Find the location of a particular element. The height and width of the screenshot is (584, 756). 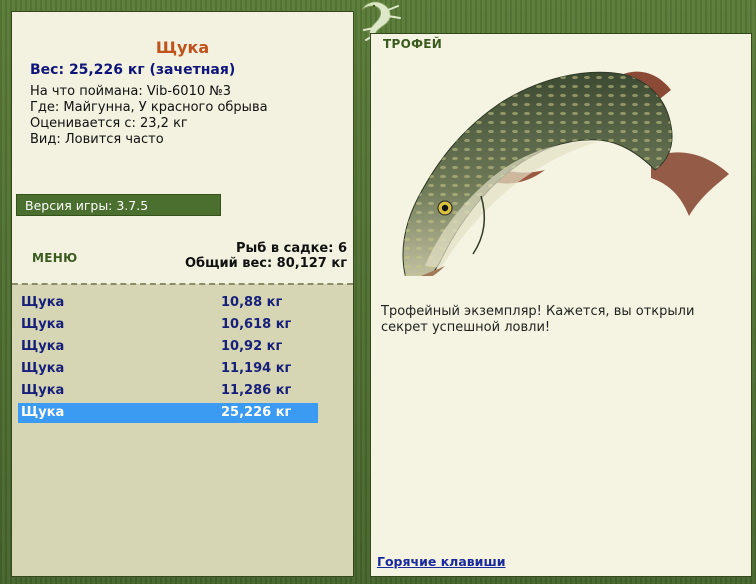

menu-button: МЕНЮ is located at coordinates (54, 258).